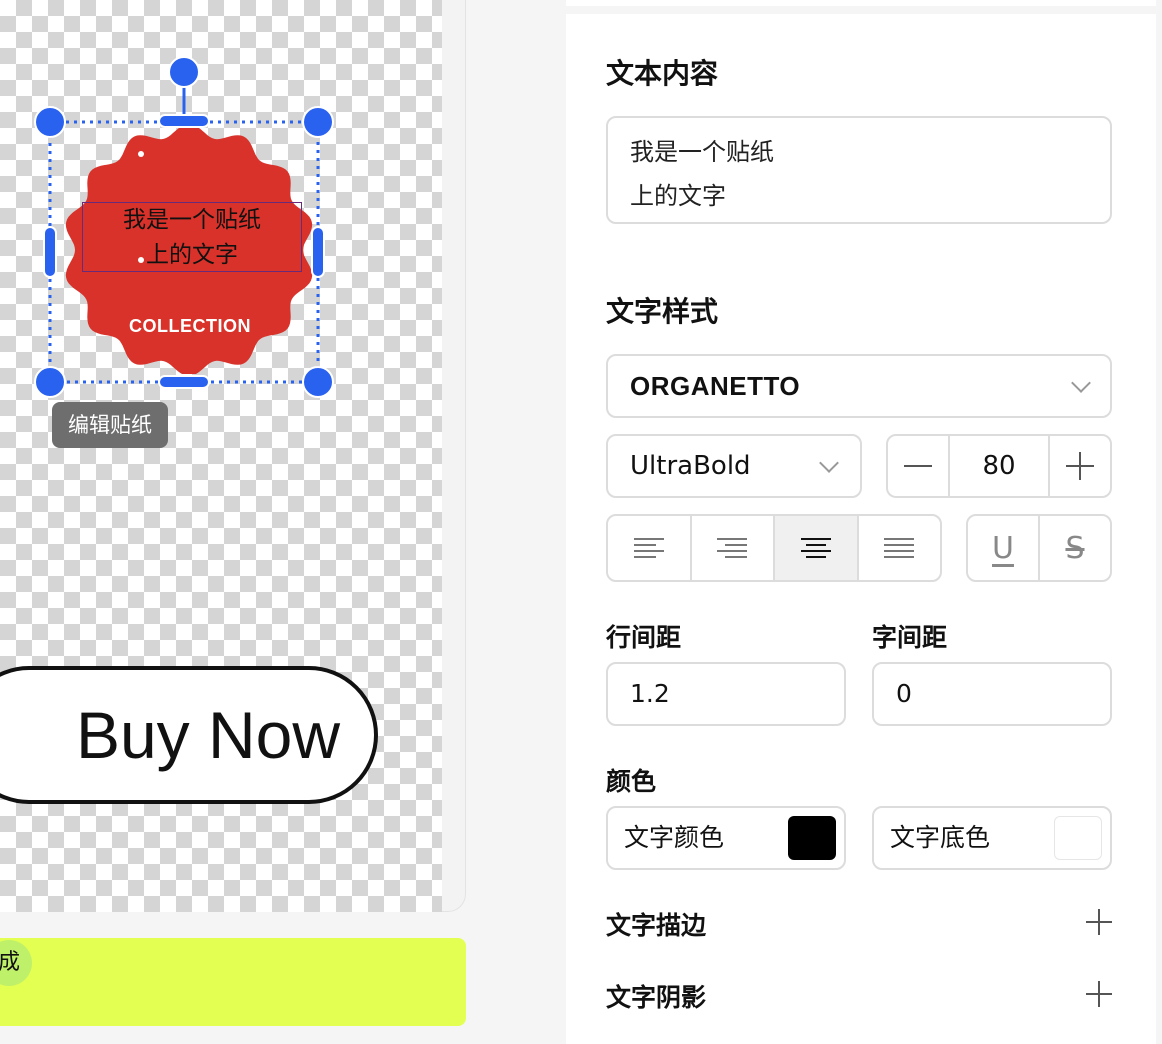 Image resolution: width=1162 pixels, height=1044 pixels. I want to click on align-justify-icon, so click(899, 548).